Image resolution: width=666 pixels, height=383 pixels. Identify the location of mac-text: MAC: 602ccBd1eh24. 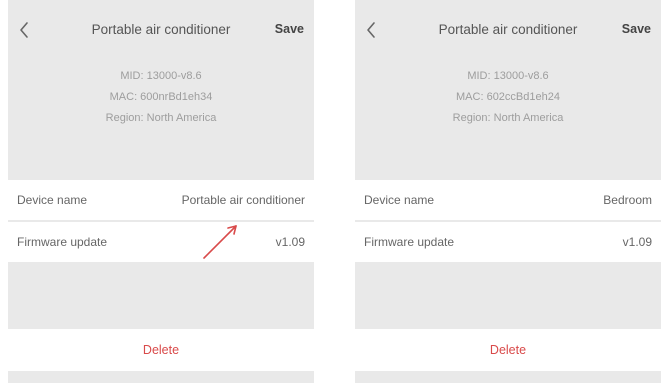
(508, 97).